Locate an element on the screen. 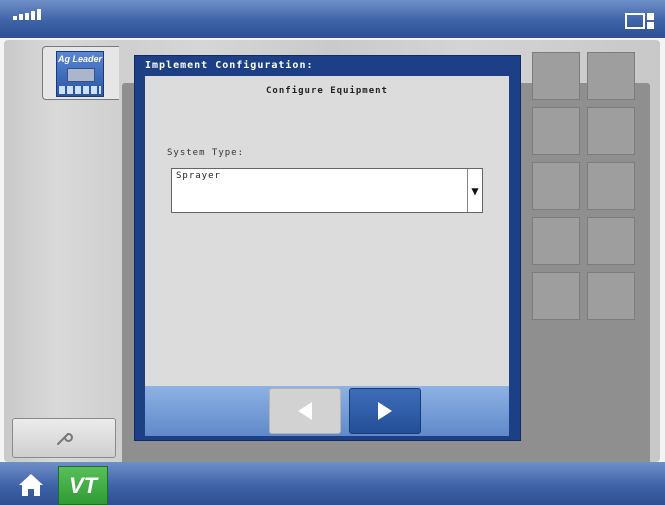 The width and height of the screenshot is (665, 505). vt-icon: VT is located at coordinates (83, 485).